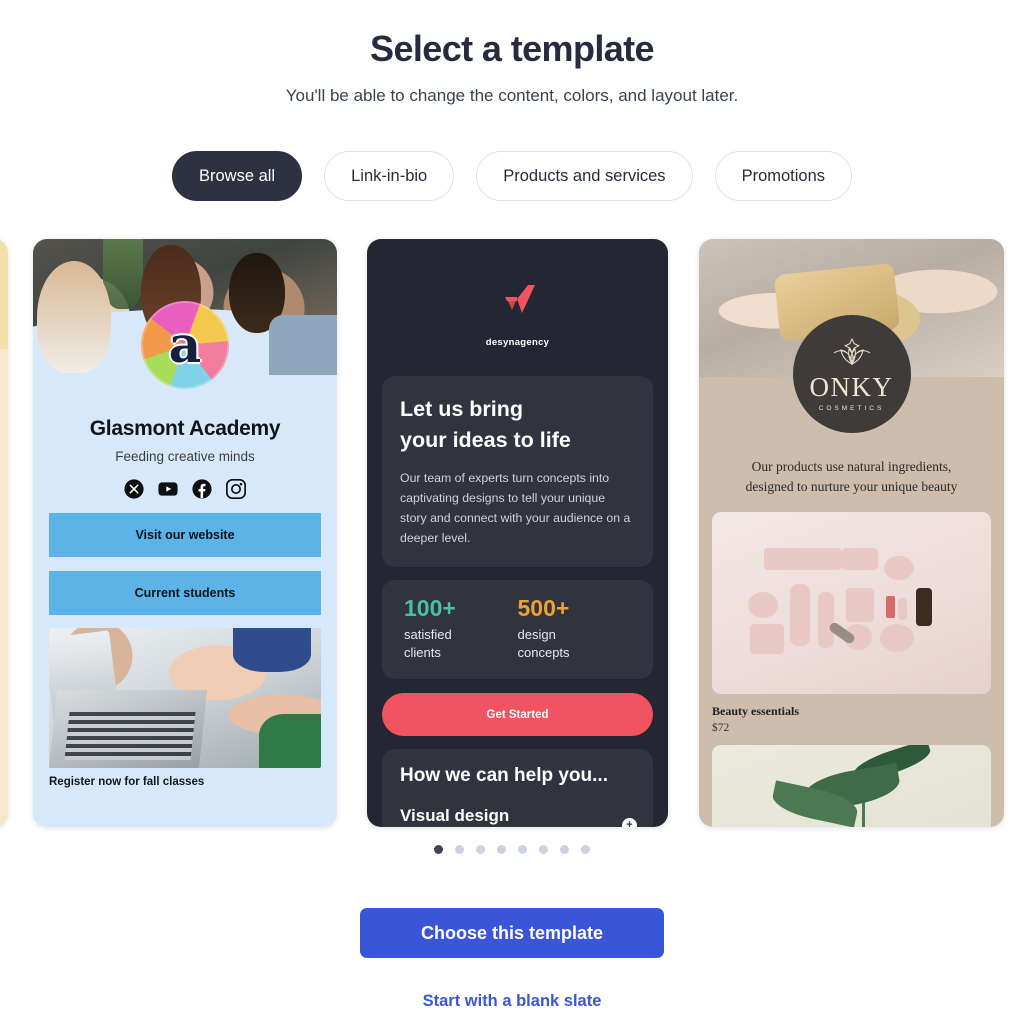  What do you see at coordinates (428, 635) in the screenshot?
I see `stat-label-clients-line1: satisfied` at bounding box center [428, 635].